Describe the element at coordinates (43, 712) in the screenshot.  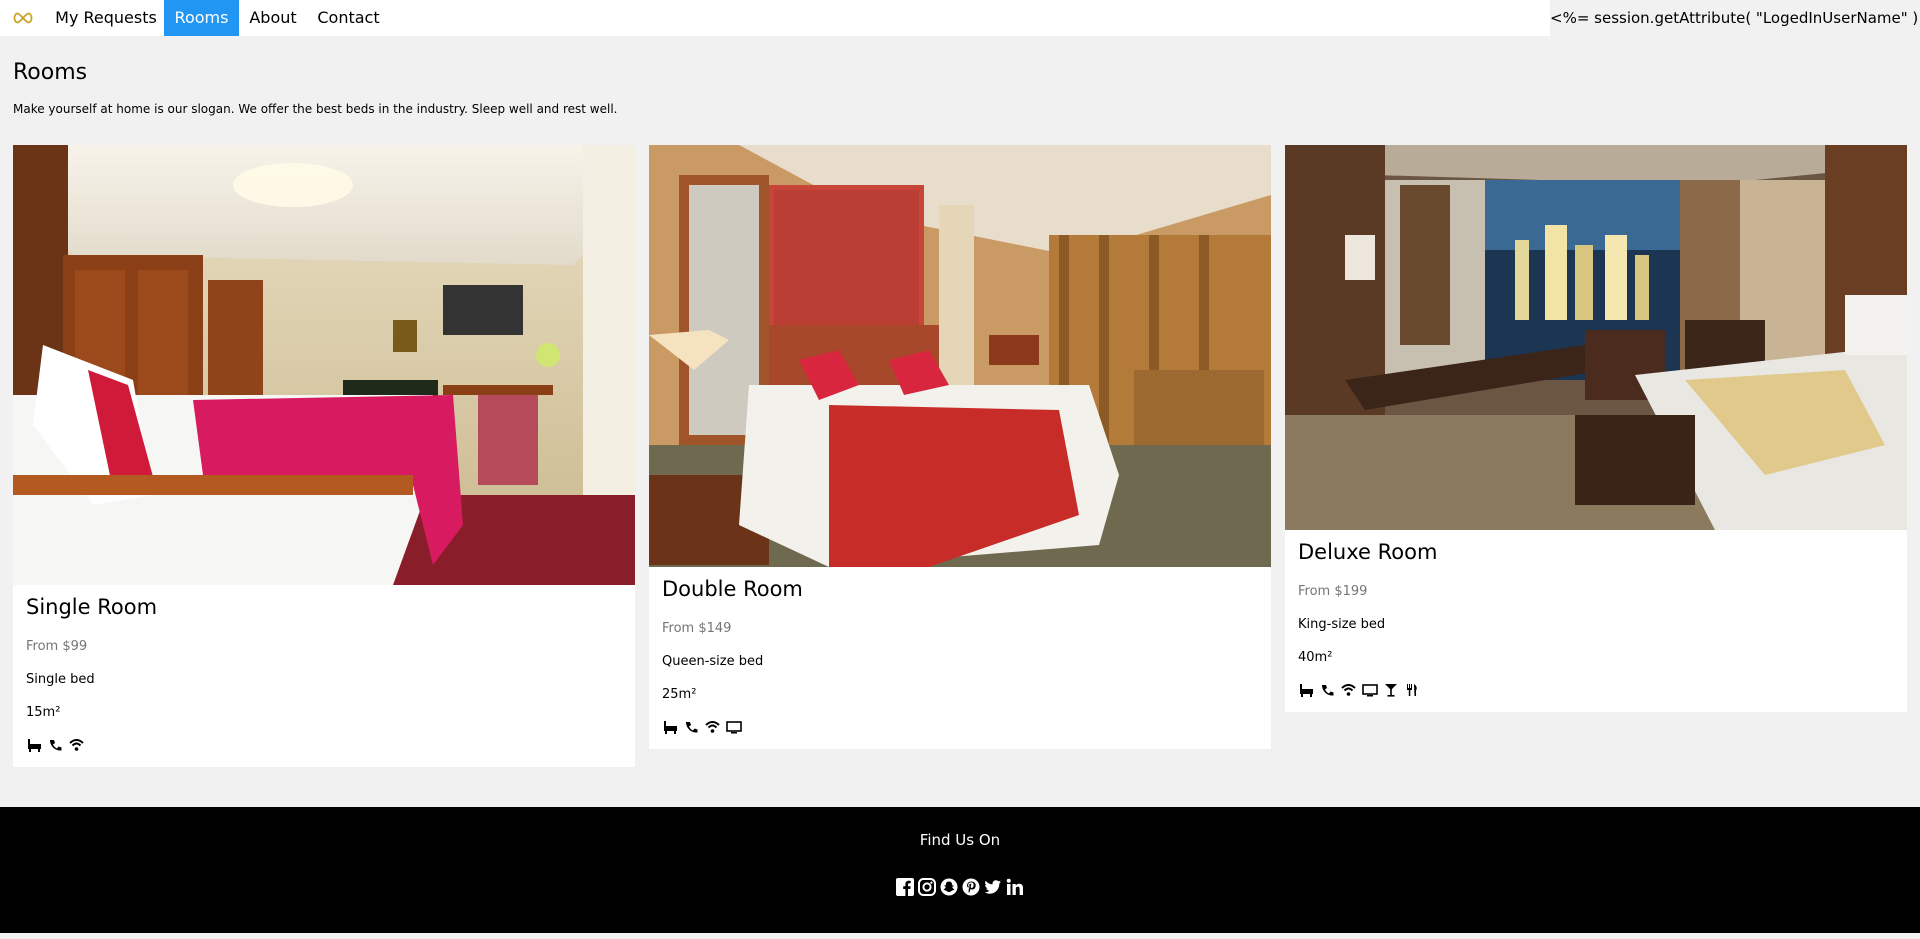
I see `room-size: 15m²` at that location.